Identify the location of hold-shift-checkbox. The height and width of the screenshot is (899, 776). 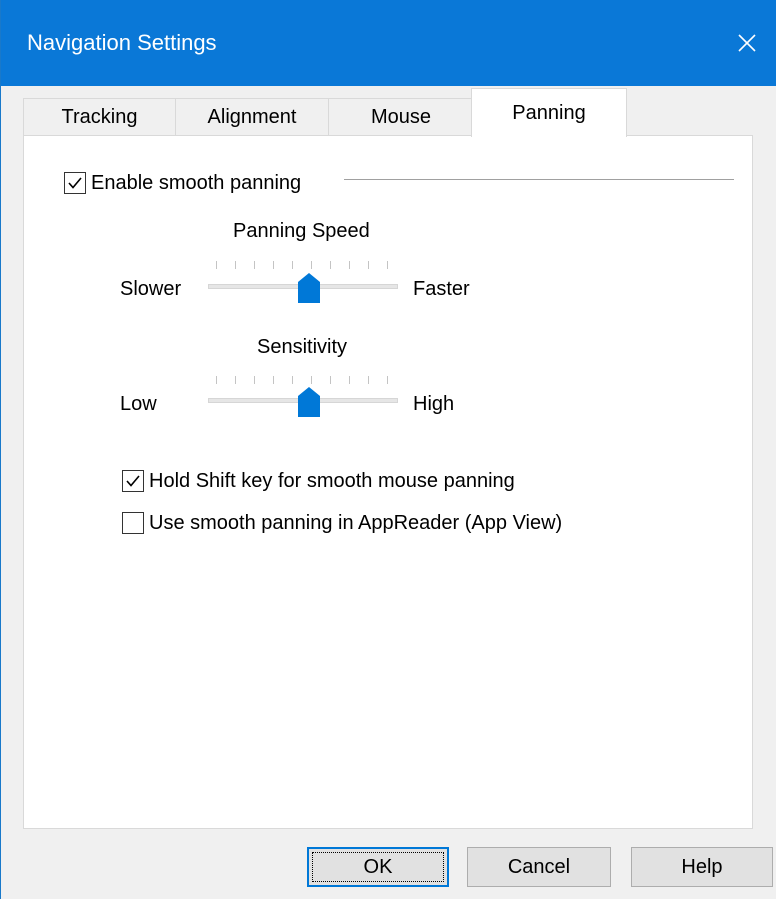
(133, 481).